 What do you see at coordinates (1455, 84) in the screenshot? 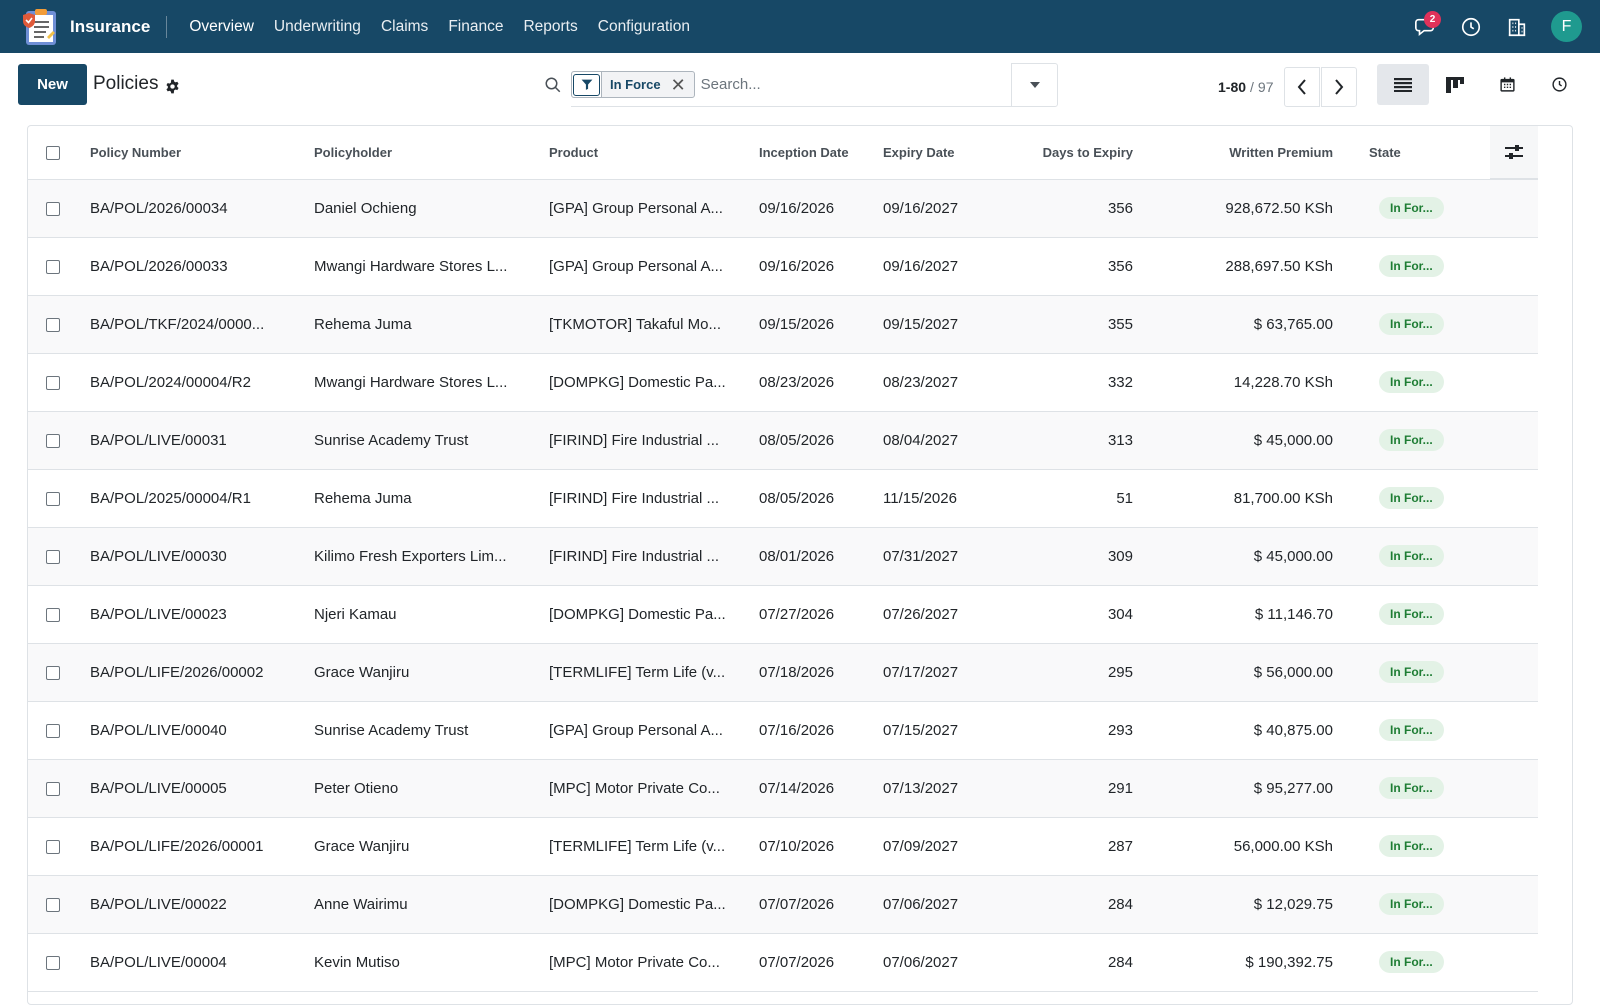
I see `kanban-view-button` at bounding box center [1455, 84].